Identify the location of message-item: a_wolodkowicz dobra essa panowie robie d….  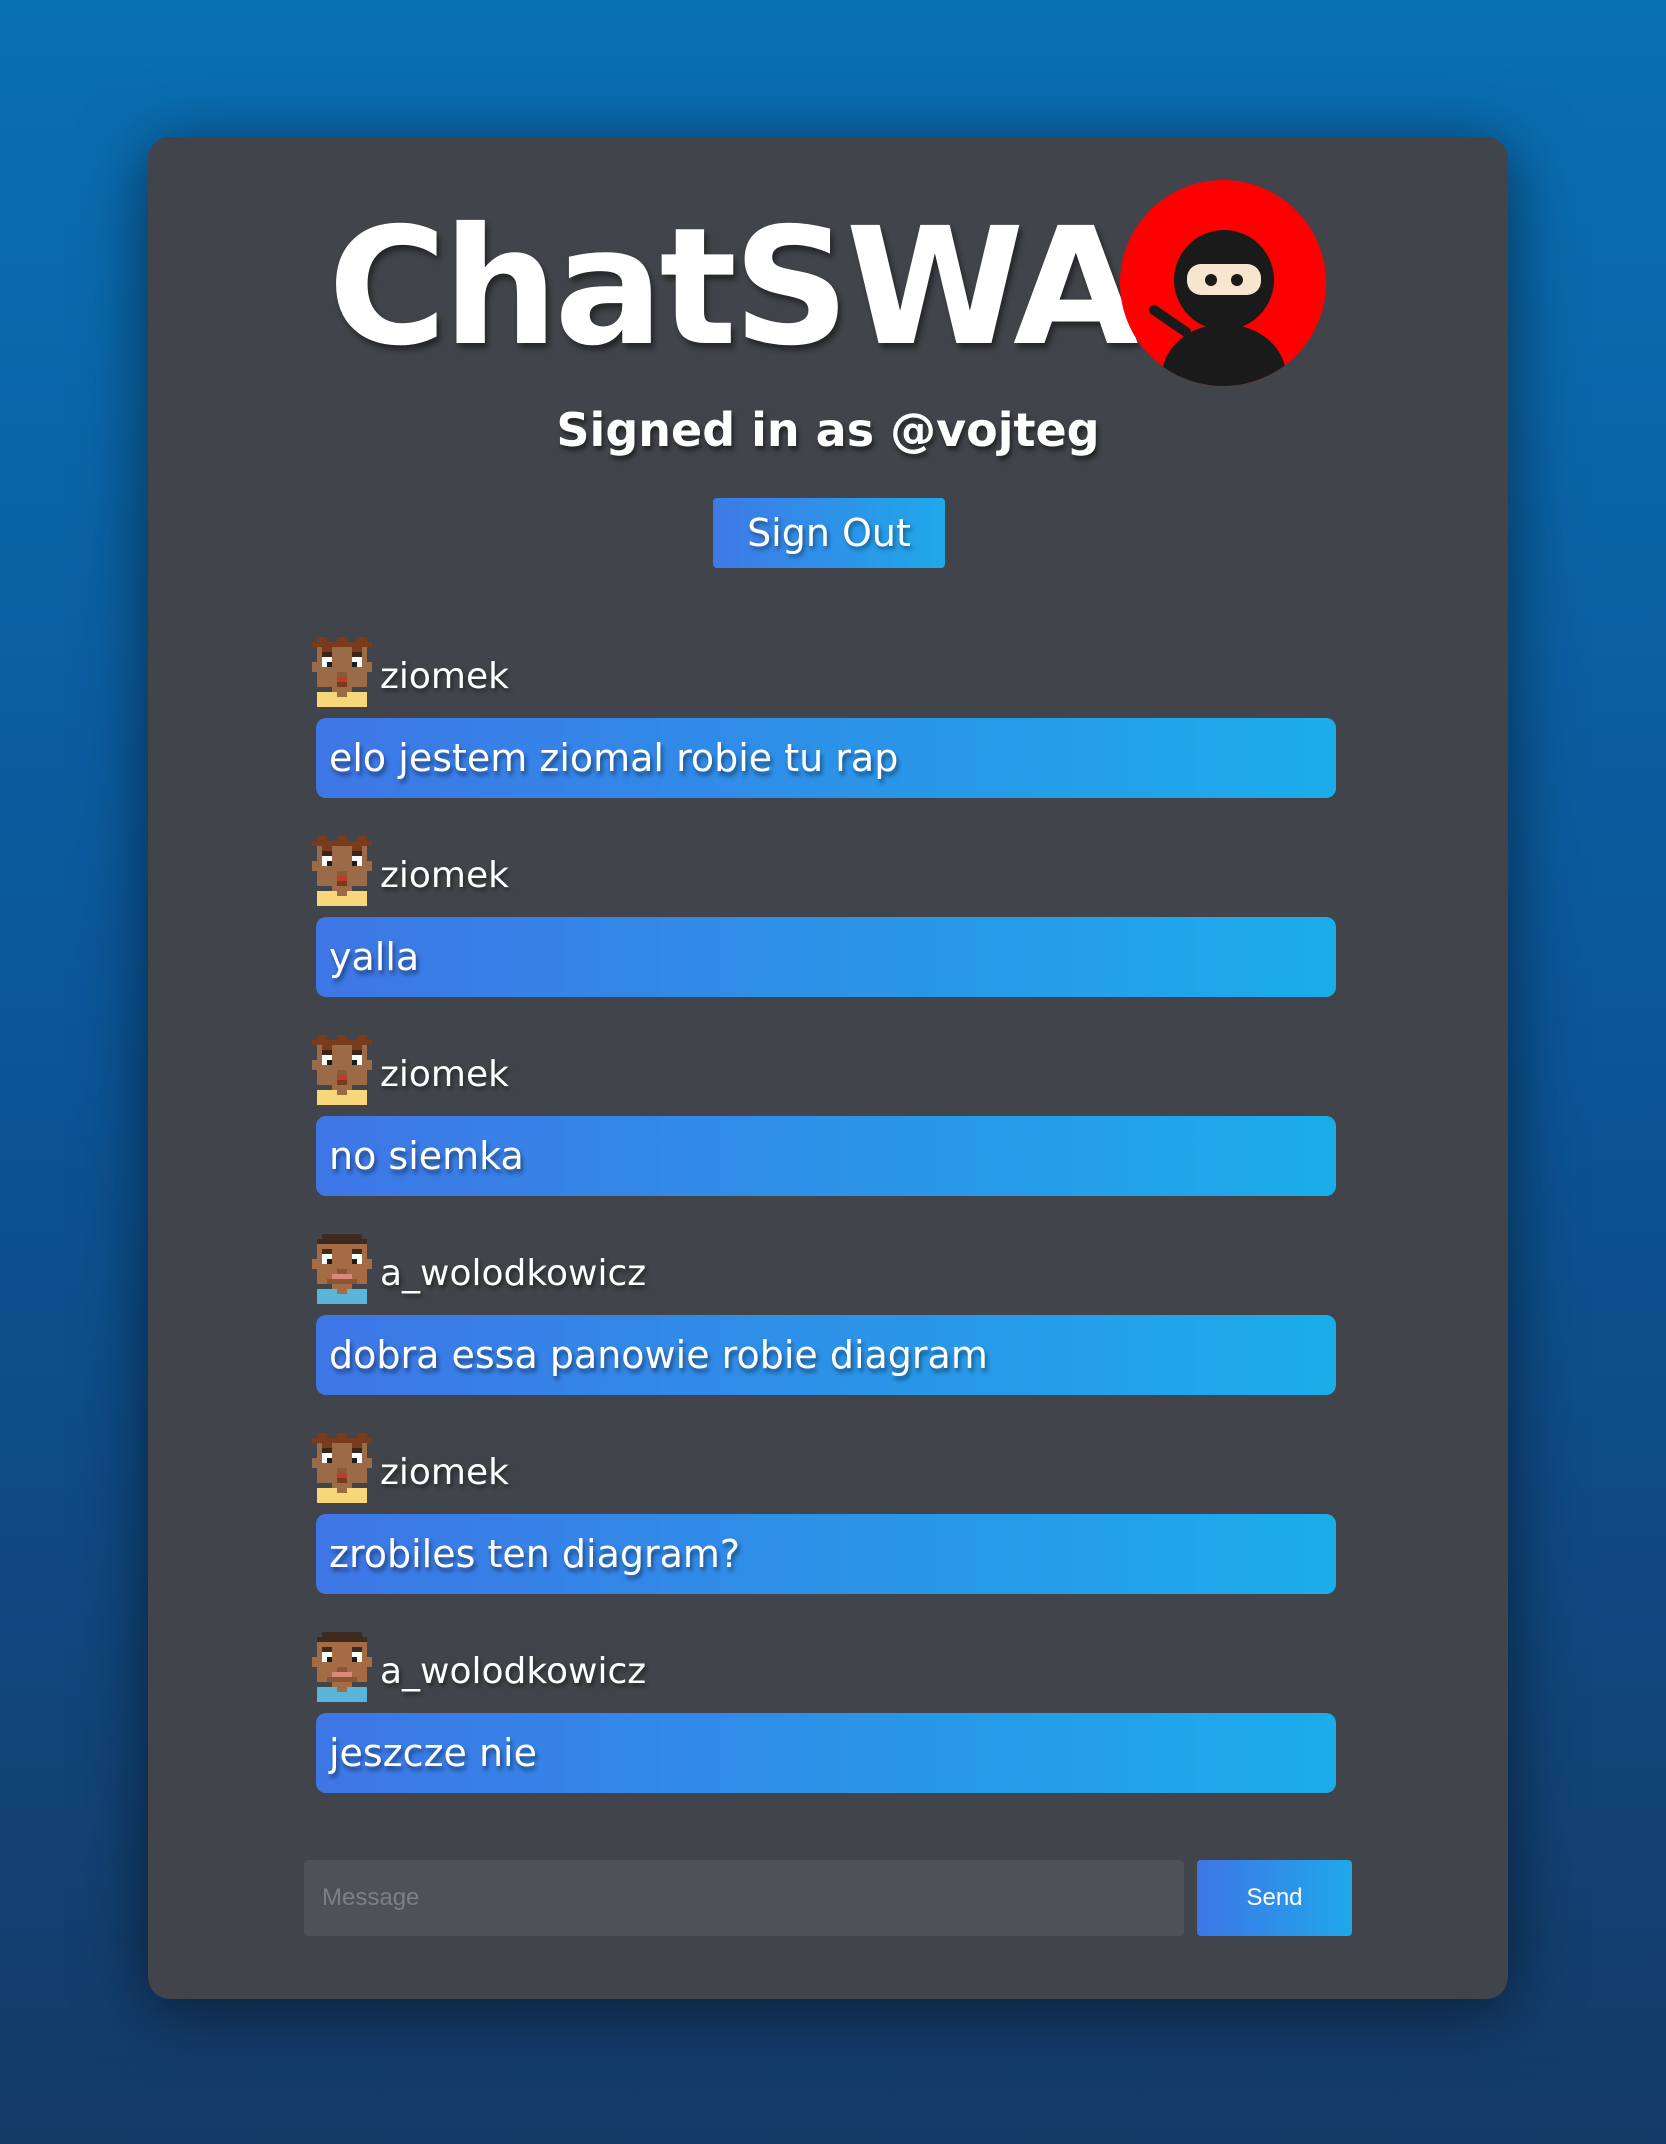
(832, 1333).